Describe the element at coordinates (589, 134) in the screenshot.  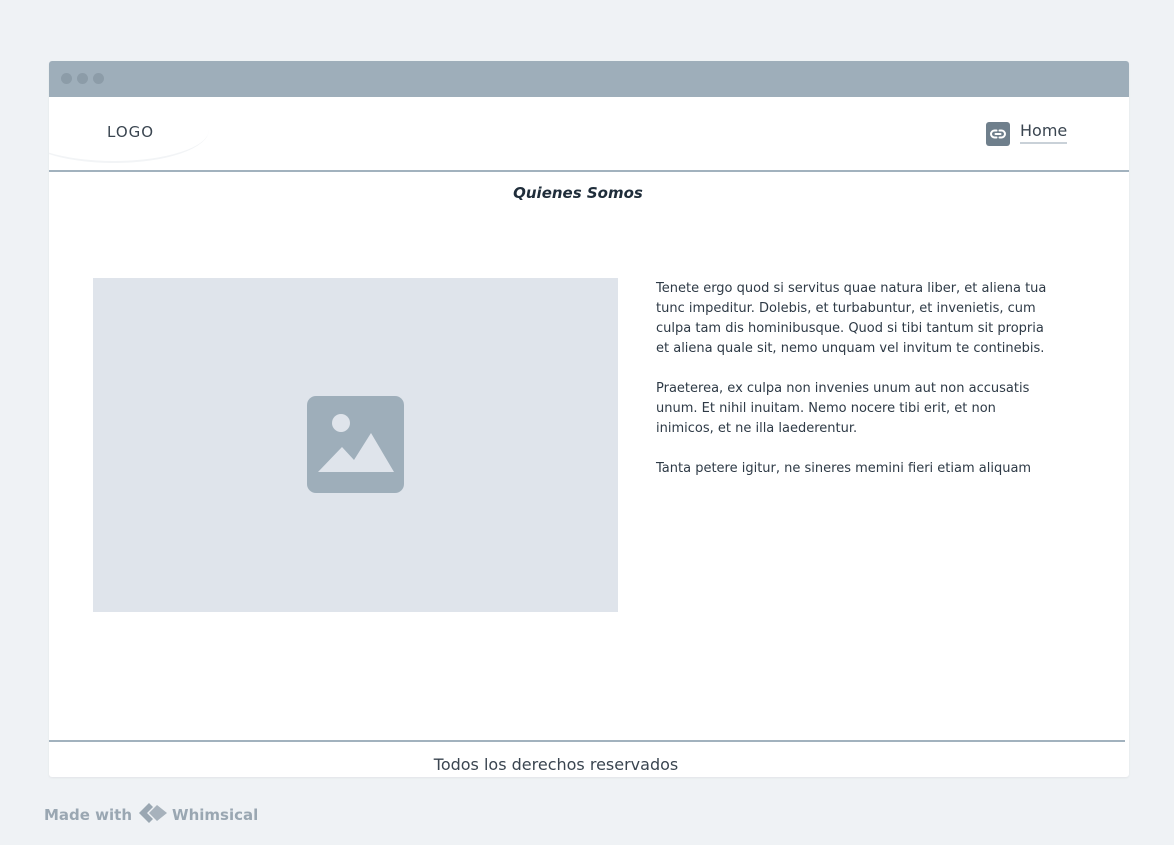
I see `site-header: LOGO Home` at that location.